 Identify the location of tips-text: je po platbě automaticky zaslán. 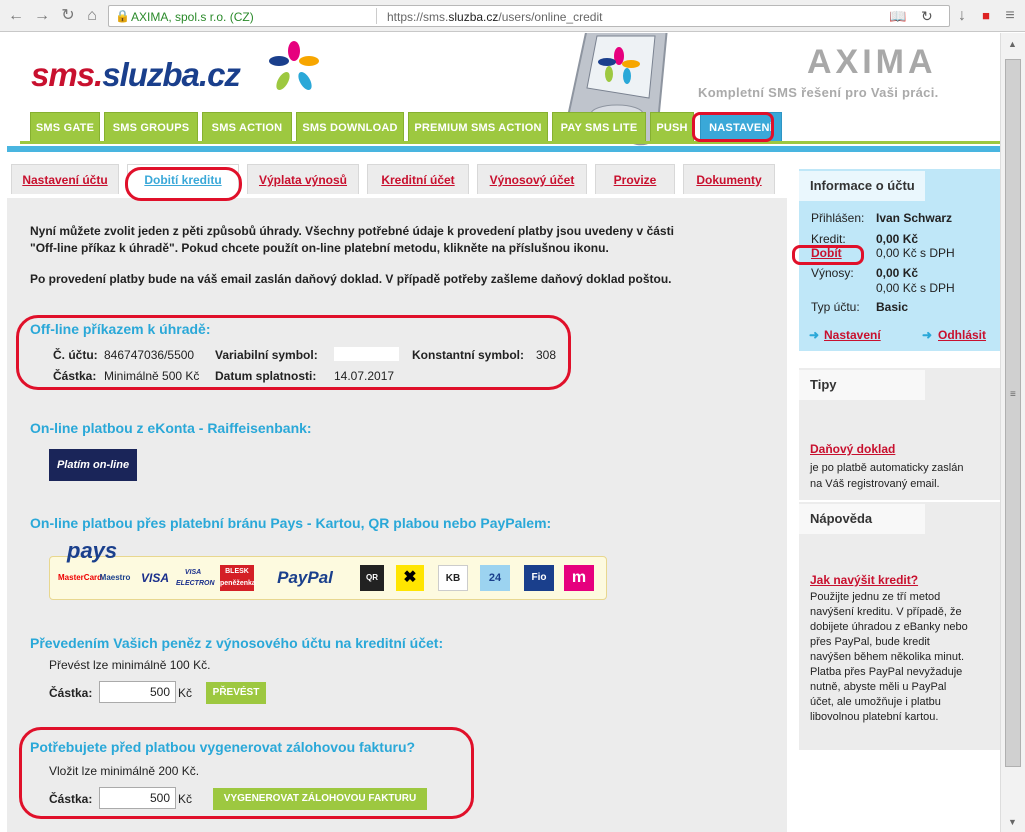
(887, 468).